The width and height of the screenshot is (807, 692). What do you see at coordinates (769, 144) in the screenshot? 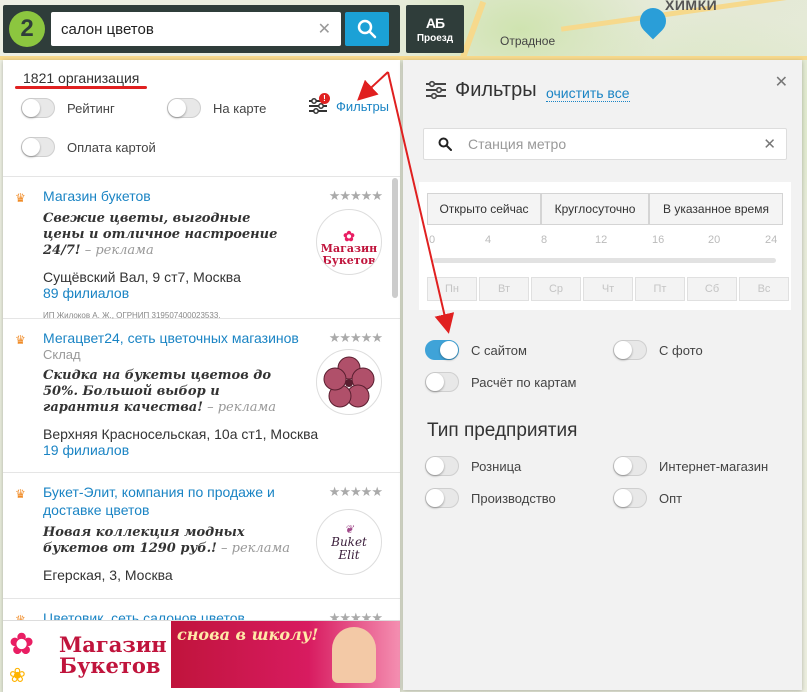
I see `clear-metro-icon: ✕` at bounding box center [769, 144].